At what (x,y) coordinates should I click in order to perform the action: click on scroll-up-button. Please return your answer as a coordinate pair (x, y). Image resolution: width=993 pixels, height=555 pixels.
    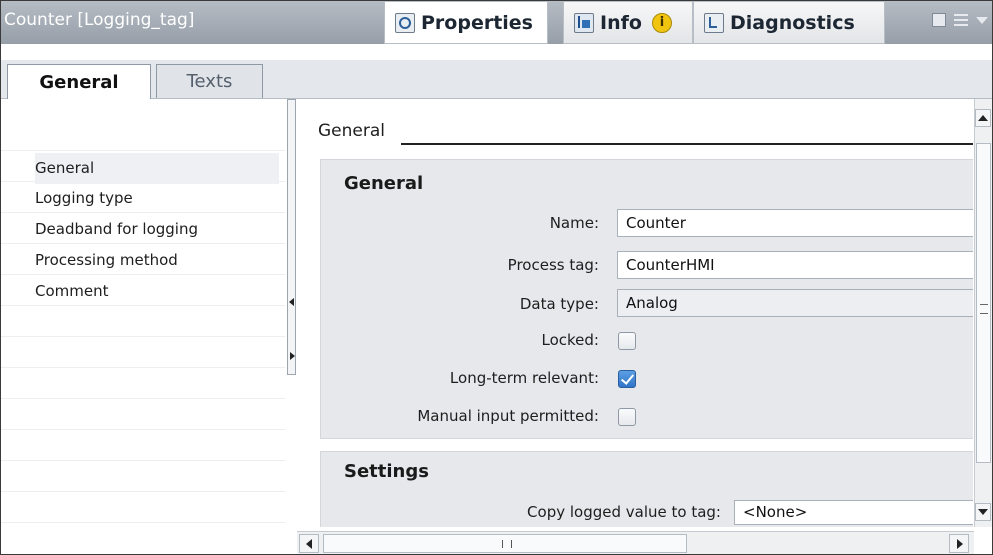
    Looking at the image, I should click on (983, 118).